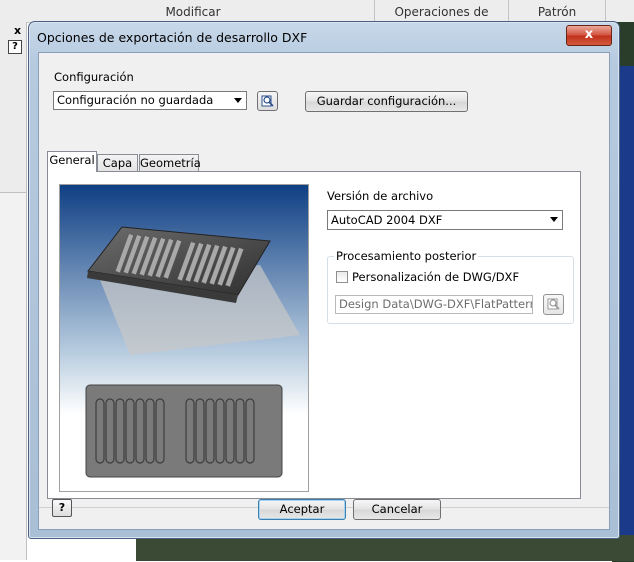 This screenshot has height=562, width=634. Describe the element at coordinates (94, 77) in the screenshot. I see `config-label: Configuración` at that location.